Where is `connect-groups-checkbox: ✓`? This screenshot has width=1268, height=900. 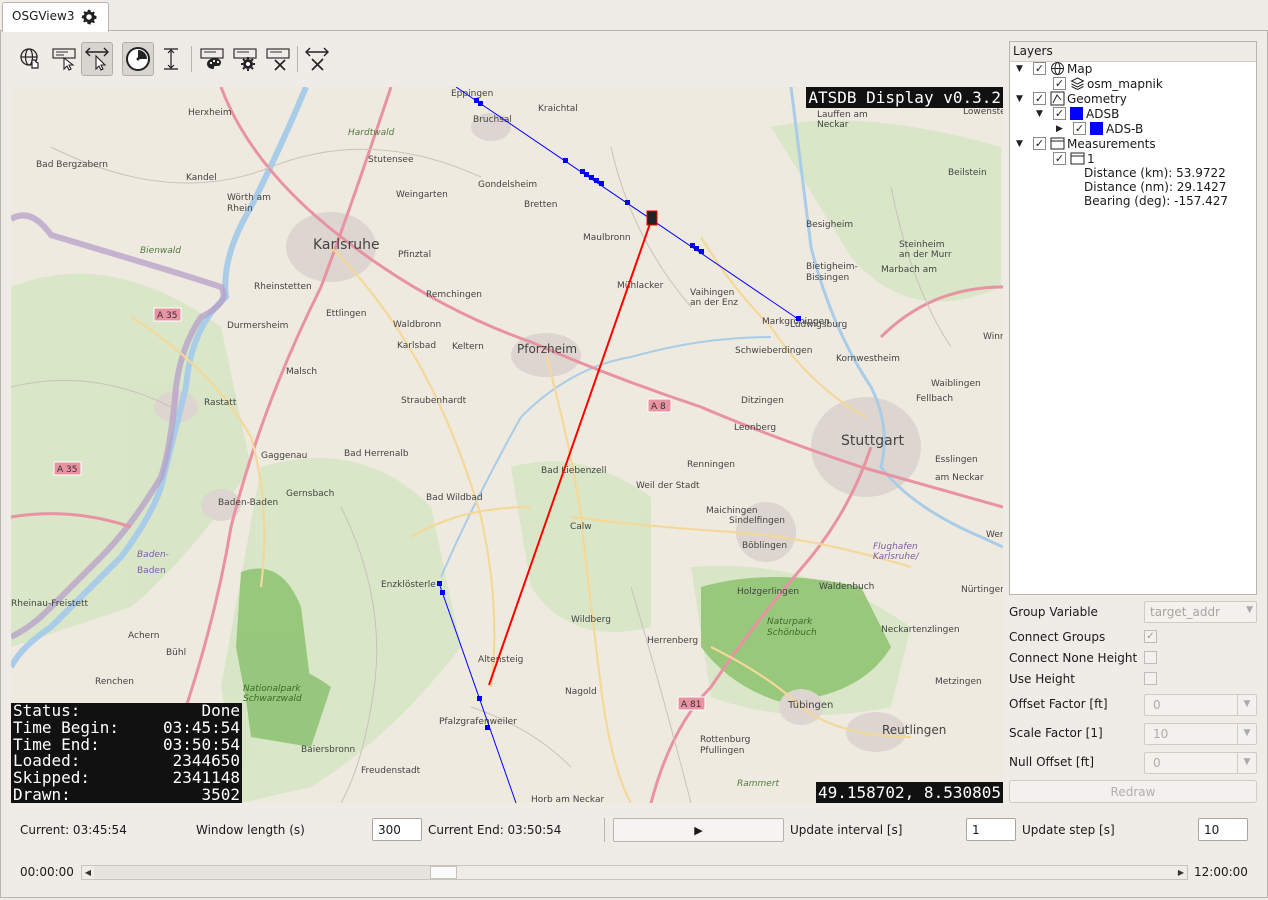
connect-groups-checkbox: ✓ is located at coordinates (1150, 636).